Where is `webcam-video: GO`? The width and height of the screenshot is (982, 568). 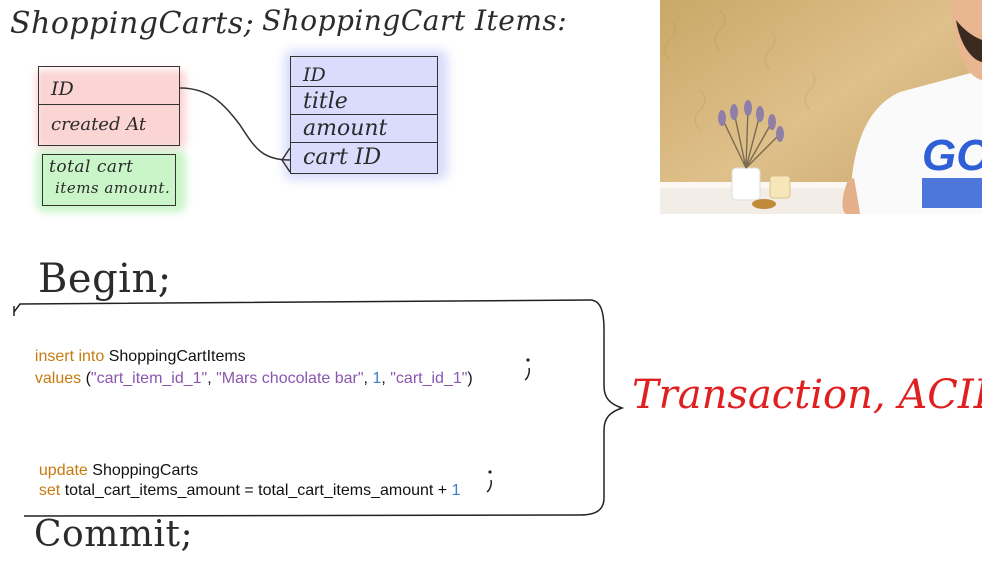
webcam-video: GO is located at coordinates (821, 107).